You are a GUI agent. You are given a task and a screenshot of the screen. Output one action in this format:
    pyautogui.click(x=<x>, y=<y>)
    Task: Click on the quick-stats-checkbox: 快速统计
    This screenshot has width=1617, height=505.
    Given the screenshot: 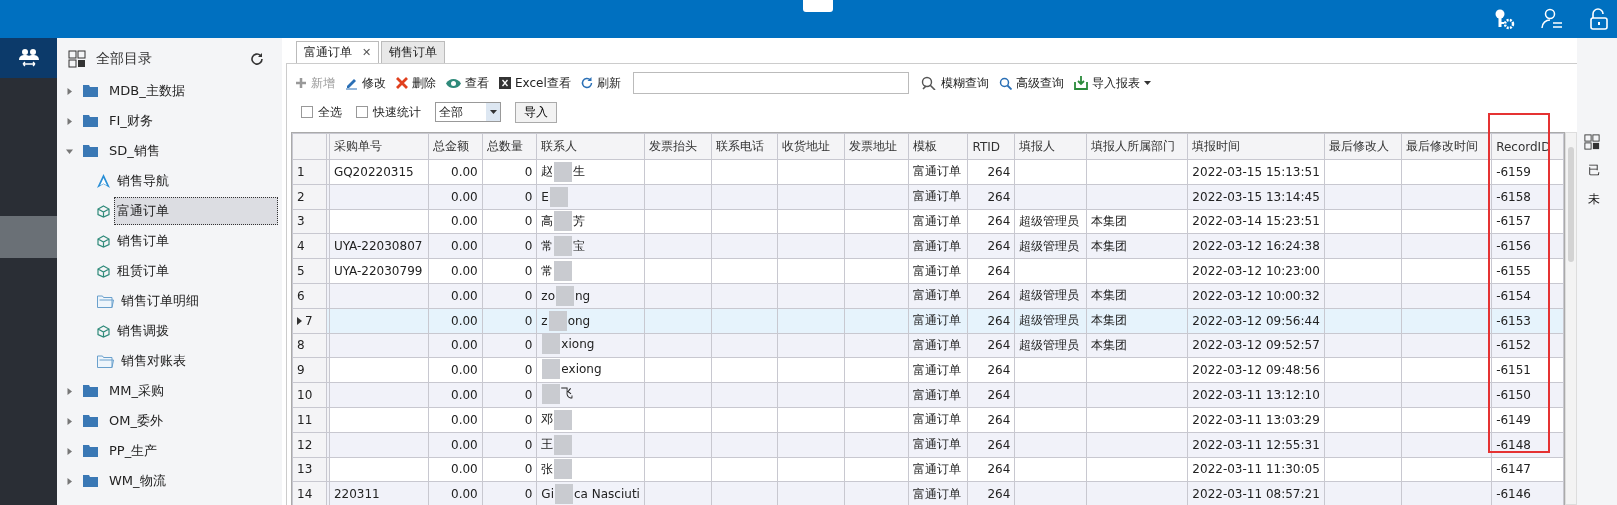 What is the action you would take?
    pyautogui.click(x=388, y=112)
    